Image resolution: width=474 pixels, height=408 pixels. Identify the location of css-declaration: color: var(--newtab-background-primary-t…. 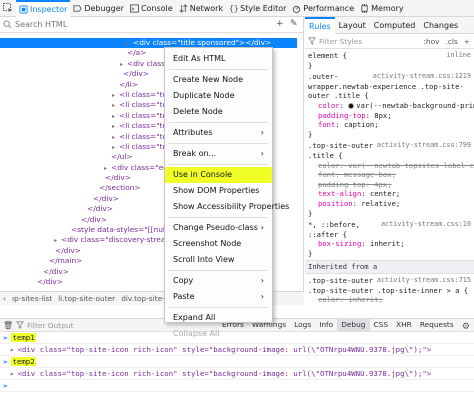
(391, 105).